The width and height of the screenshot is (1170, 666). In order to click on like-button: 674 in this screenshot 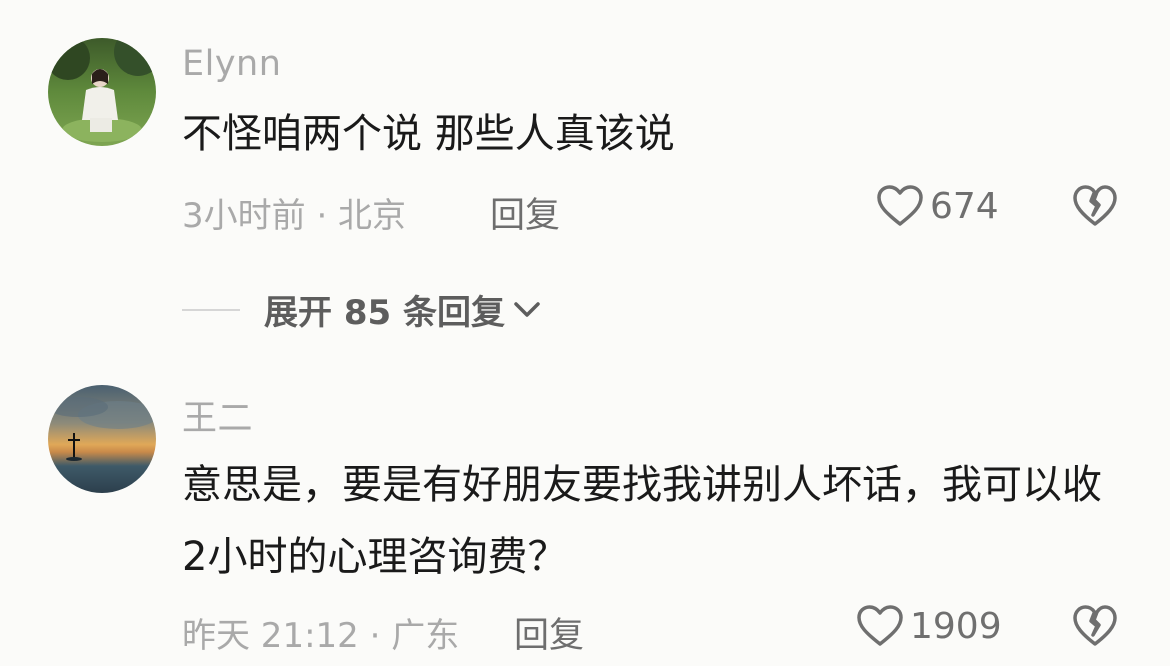, I will do `click(937, 206)`.